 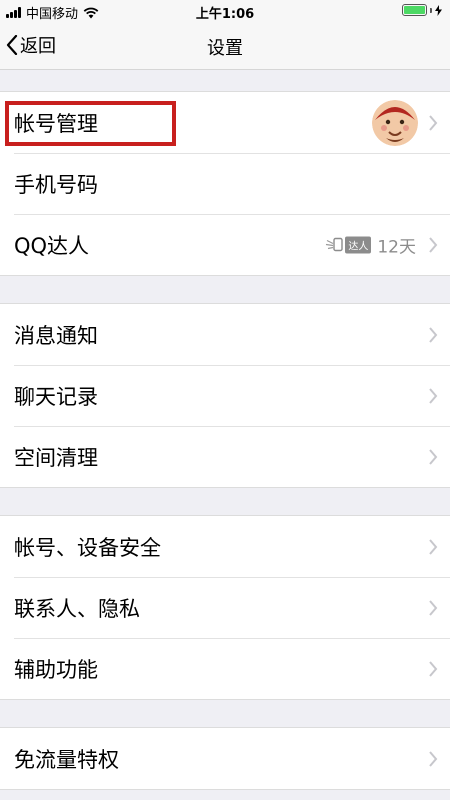 I want to click on message-notification-item: 消息通知, so click(x=225, y=334).